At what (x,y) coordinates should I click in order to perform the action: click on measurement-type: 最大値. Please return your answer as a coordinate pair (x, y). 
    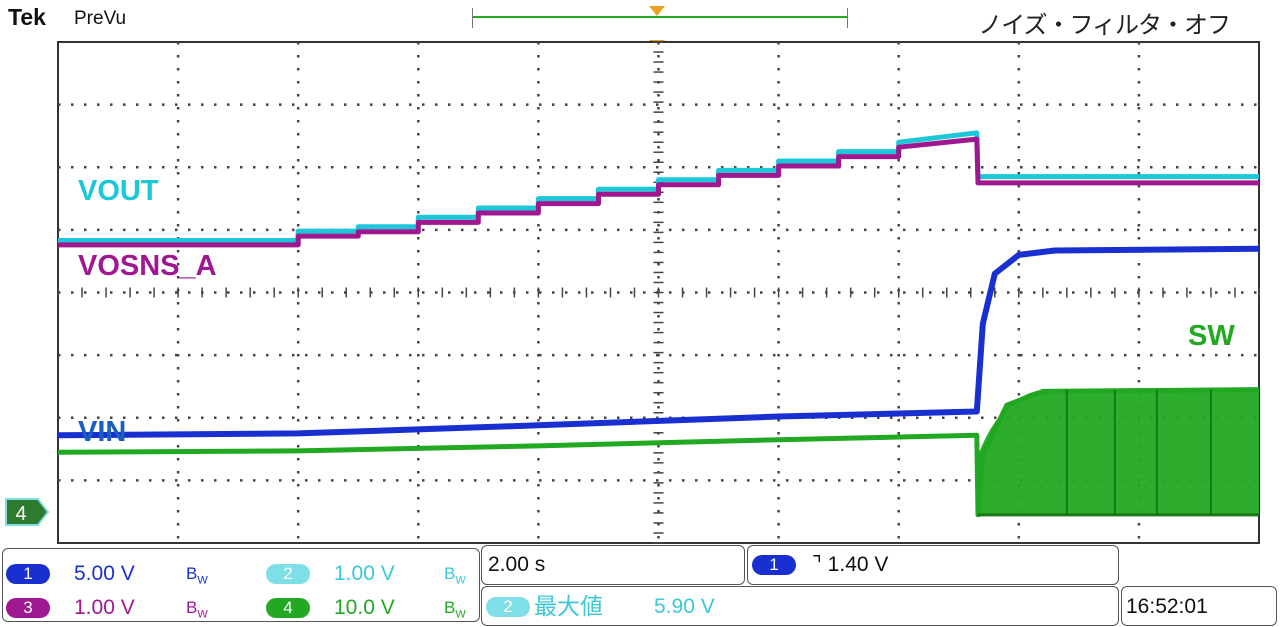
    Looking at the image, I should click on (568, 606).